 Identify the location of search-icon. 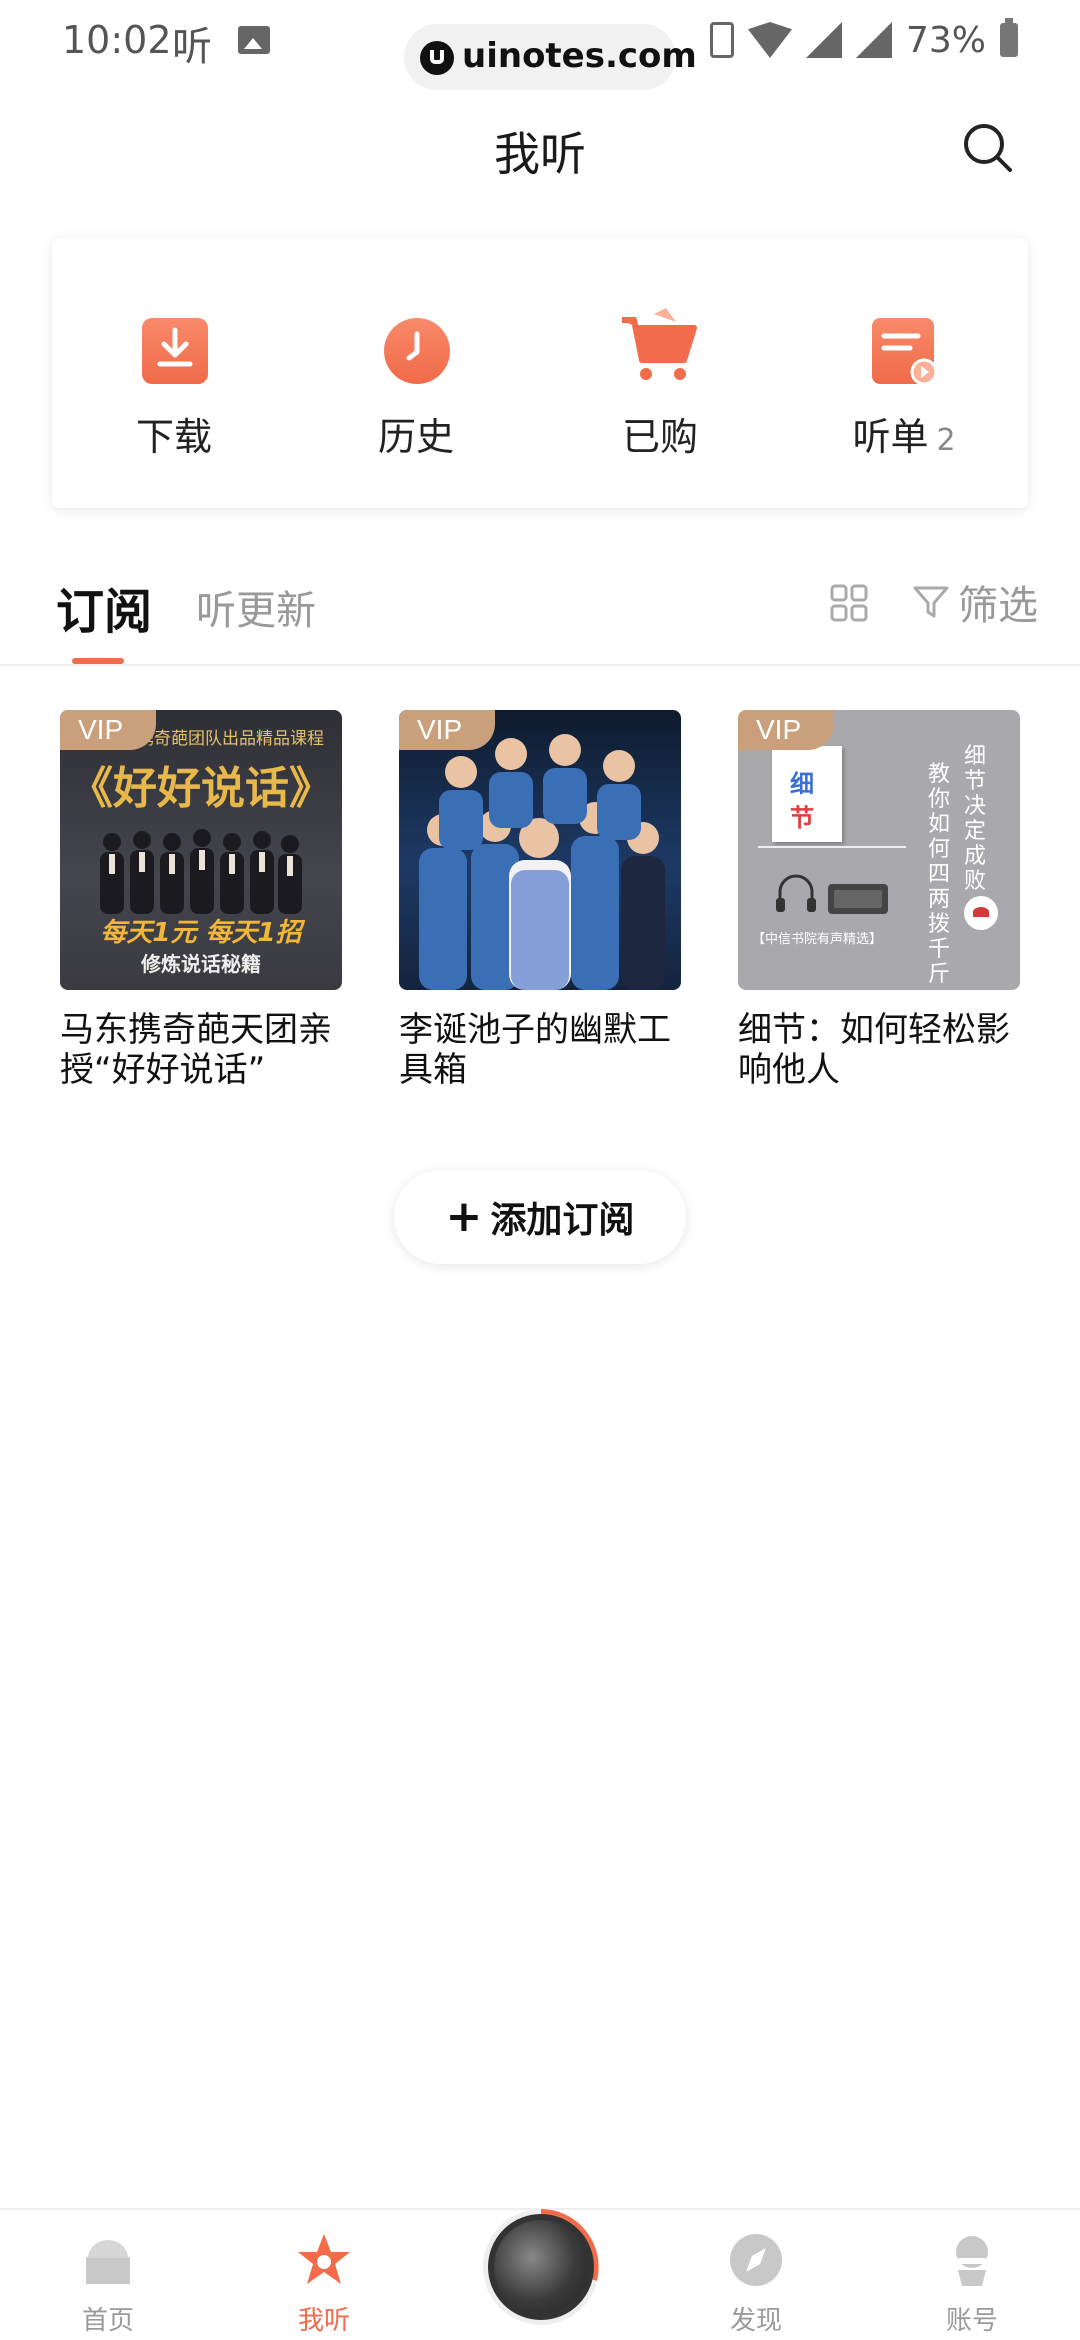
(988, 148).